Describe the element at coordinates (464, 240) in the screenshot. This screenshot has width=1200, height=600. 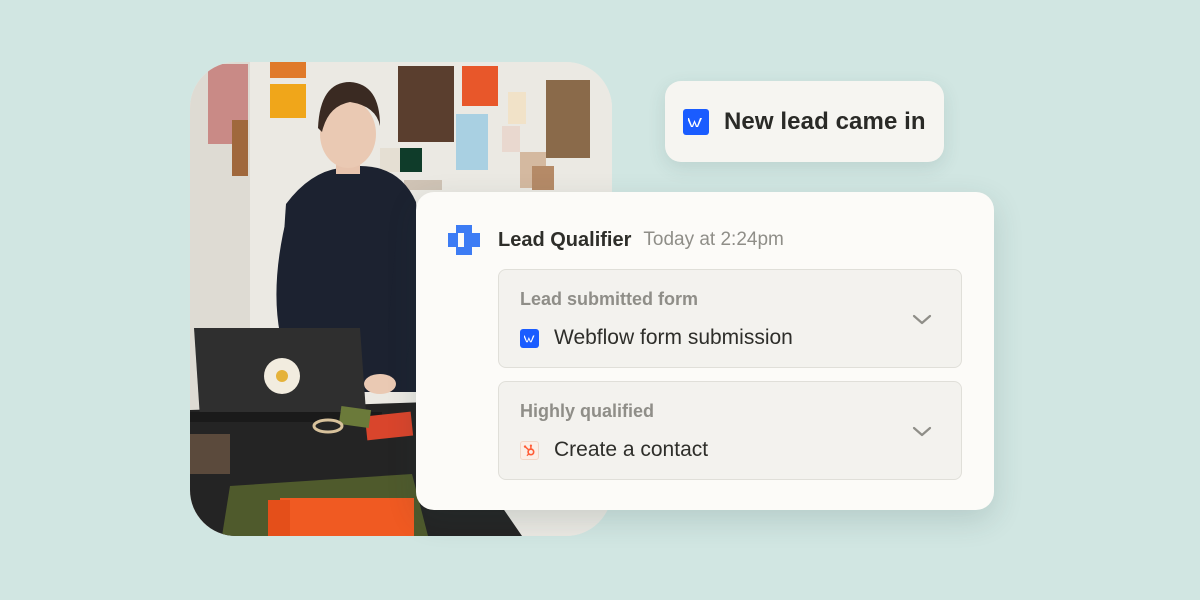
I see `agent-puzzle-icon` at that location.